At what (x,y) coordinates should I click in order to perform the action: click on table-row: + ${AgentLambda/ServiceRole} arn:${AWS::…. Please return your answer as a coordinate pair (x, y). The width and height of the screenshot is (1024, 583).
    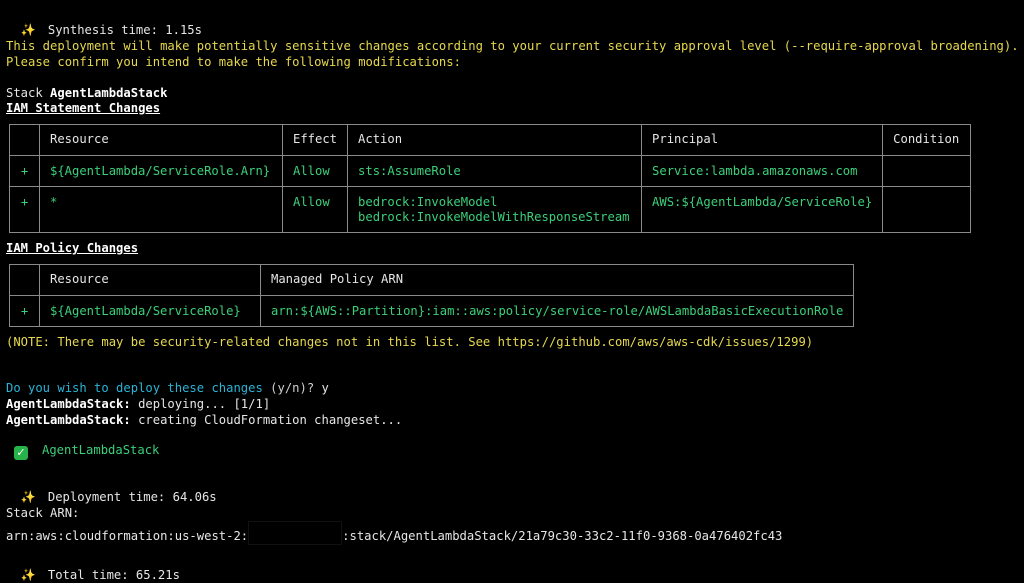
    Looking at the image, I should click on (432, 311).